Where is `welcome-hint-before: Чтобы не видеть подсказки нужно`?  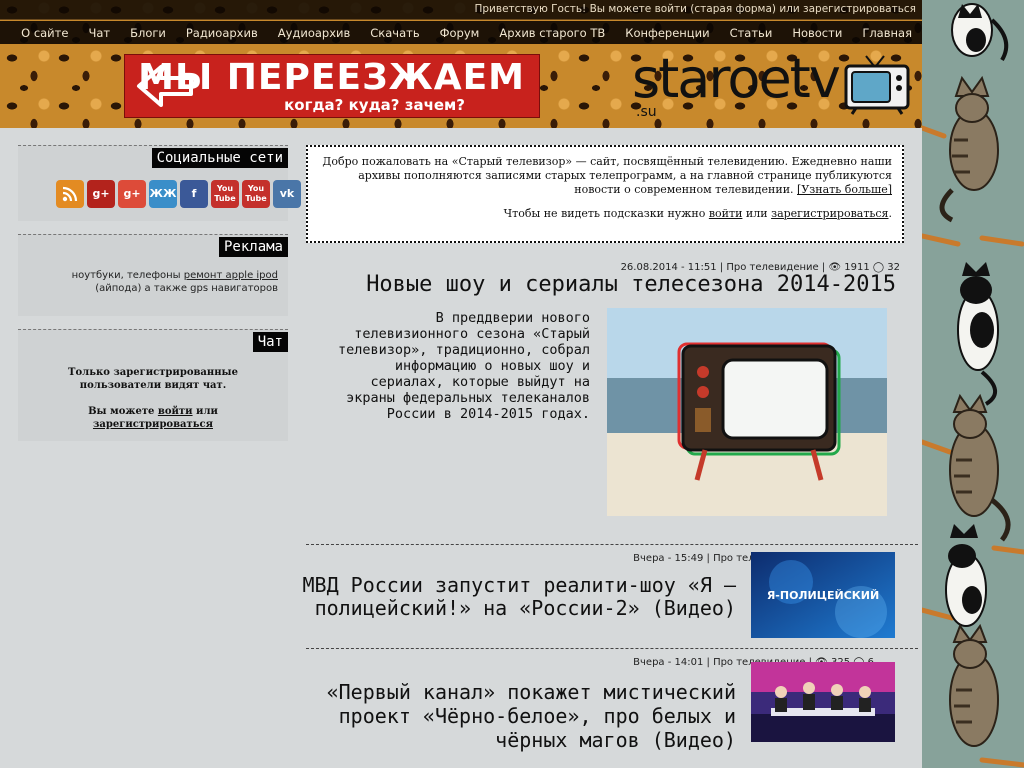
welcome-hint-before: Чтобы не видеть подсказки нужно is located at coordinates (606, 213).